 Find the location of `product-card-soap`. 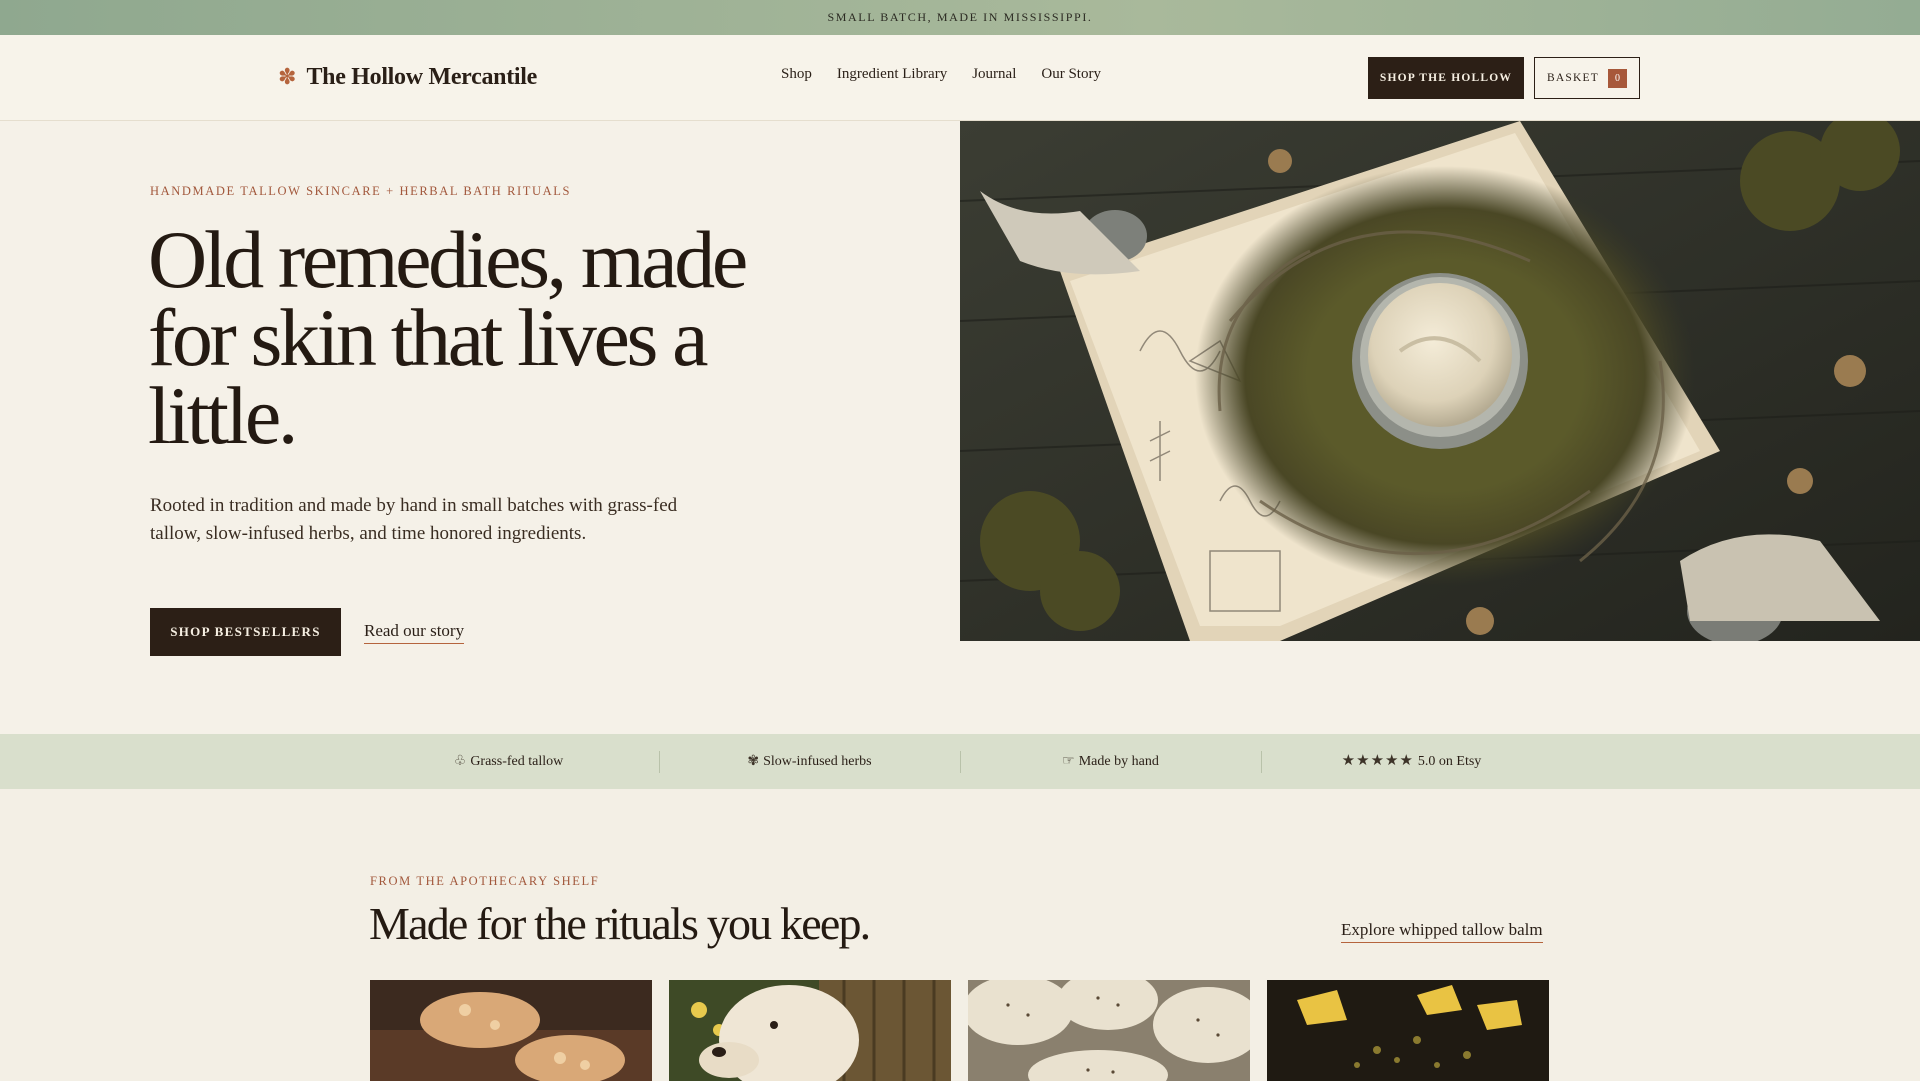

product-card-soap is located at coordinates (1109, 1030).